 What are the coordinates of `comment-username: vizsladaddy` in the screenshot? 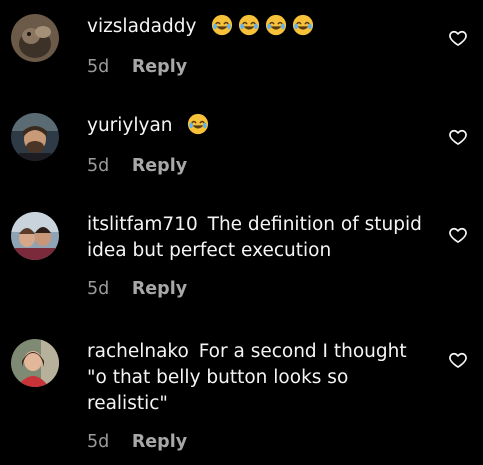 It's located at (141, 26).